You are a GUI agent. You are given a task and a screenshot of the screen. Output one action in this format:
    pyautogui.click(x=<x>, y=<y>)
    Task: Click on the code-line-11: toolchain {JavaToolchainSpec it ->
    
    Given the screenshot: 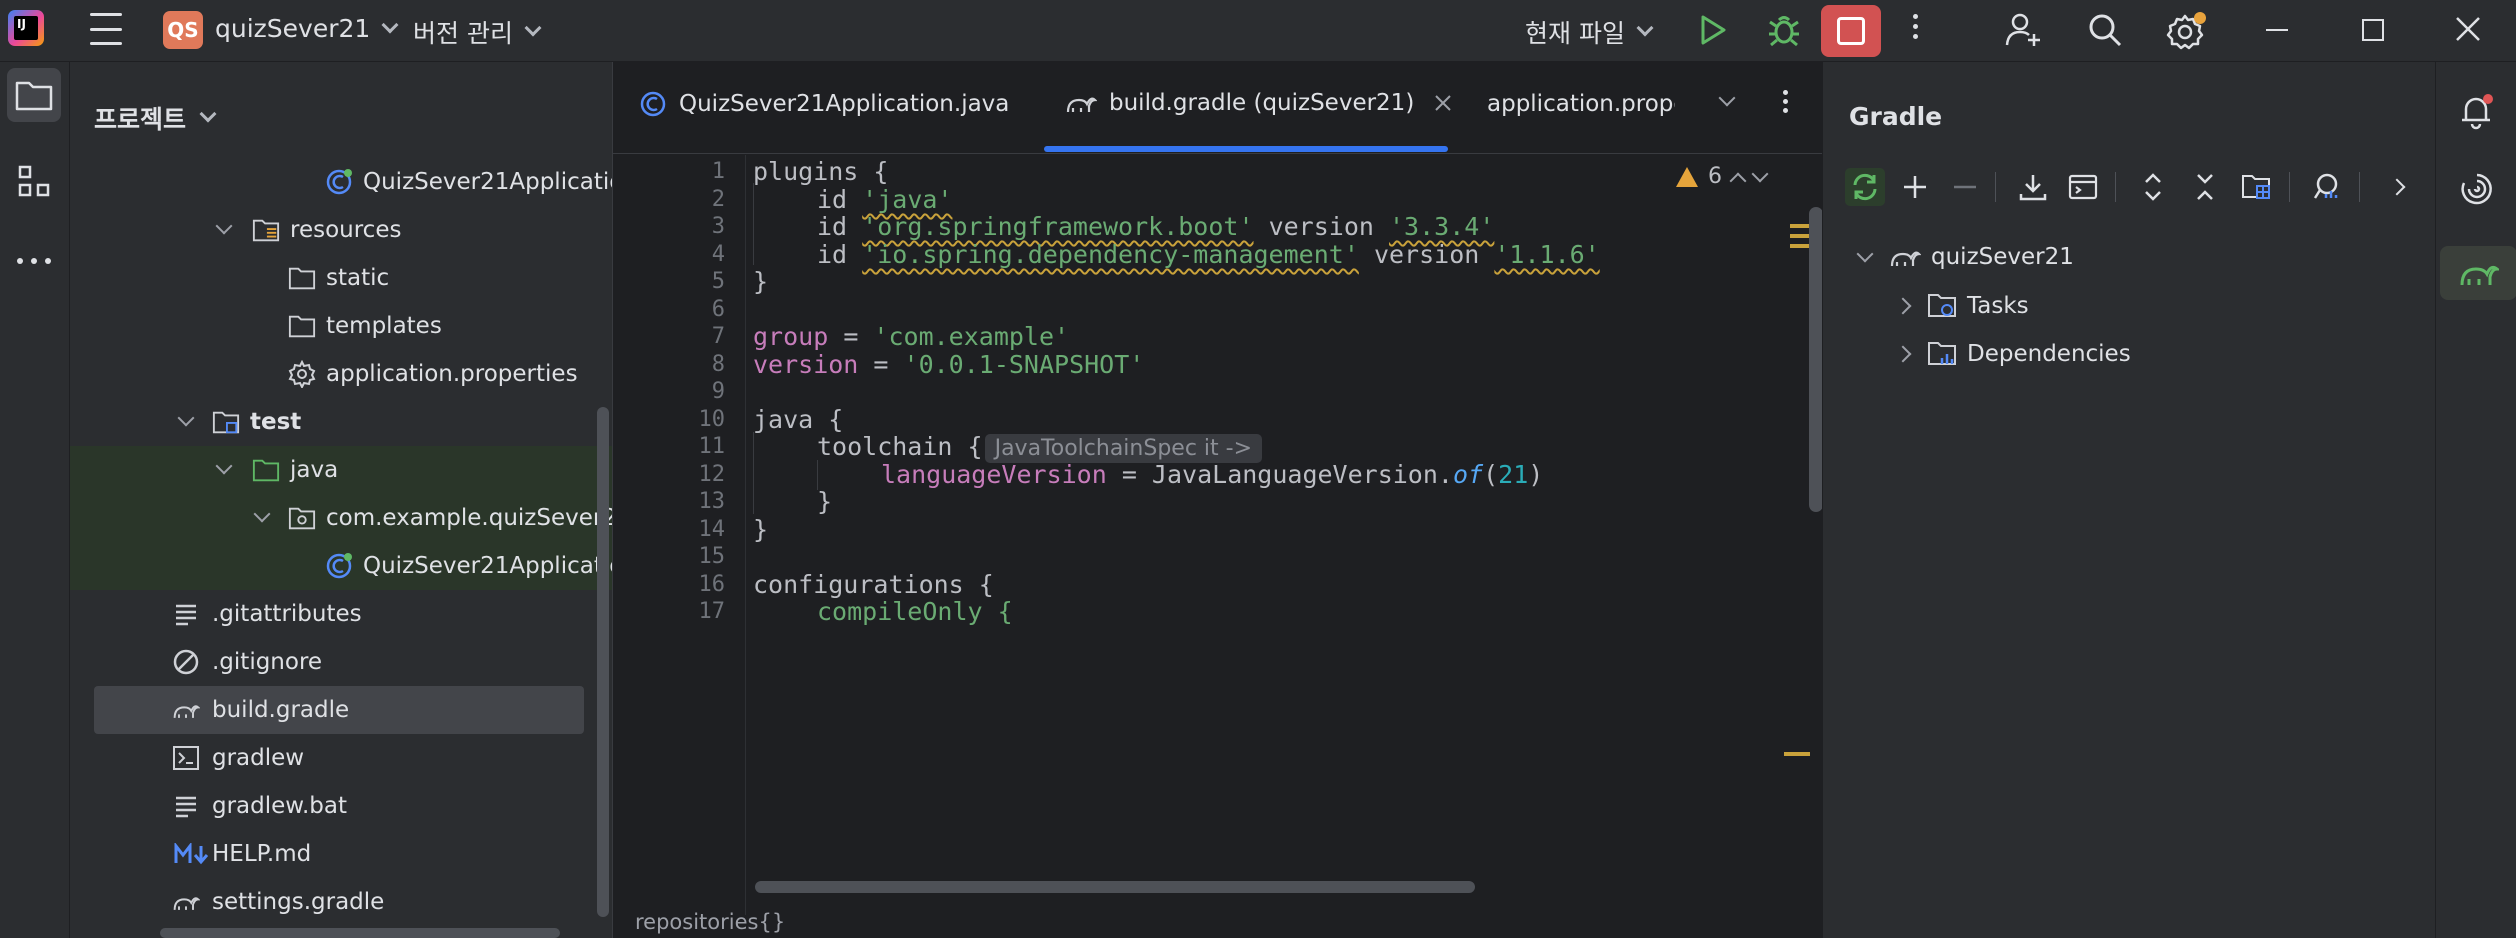 What is the action you would take?
    pyautogui.click(x=1040, y=447)
    